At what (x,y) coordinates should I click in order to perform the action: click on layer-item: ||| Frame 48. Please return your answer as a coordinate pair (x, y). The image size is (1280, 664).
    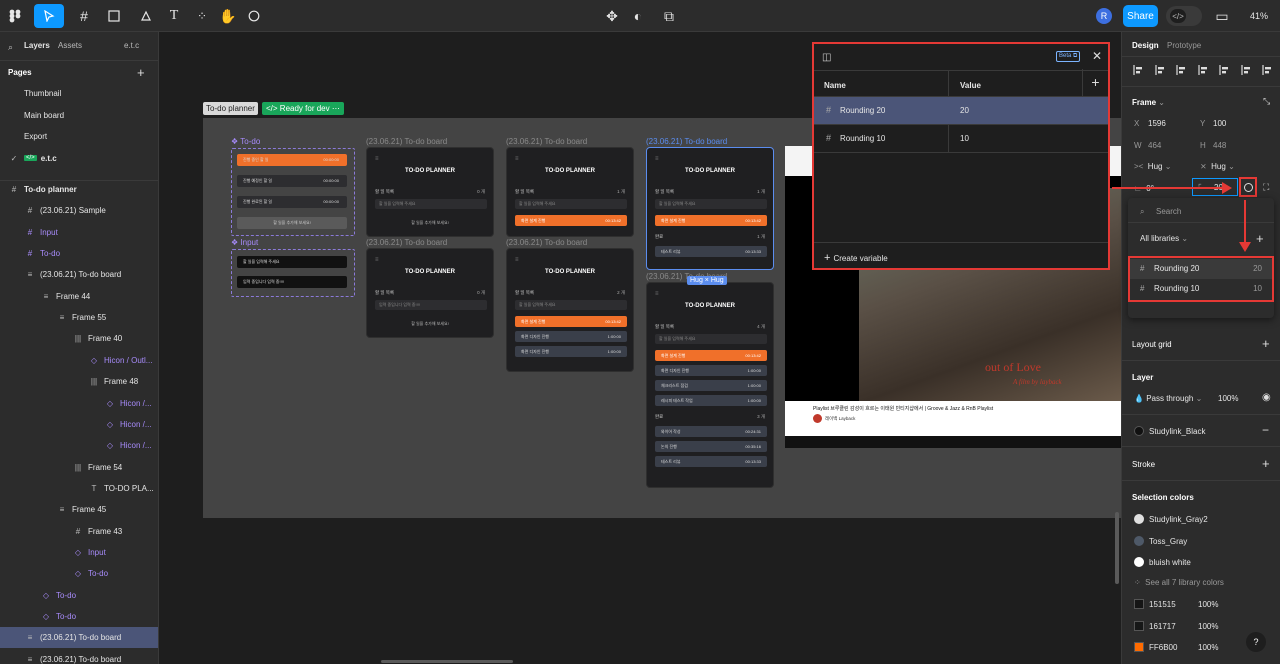
    Looking at the image, I should click on (79, 381).